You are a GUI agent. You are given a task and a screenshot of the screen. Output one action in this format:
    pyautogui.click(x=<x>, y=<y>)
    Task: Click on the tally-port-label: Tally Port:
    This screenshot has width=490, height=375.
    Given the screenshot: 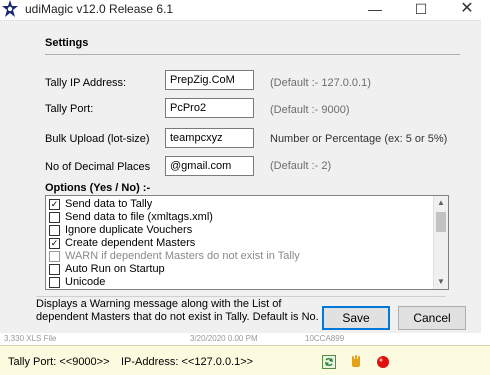 What is the action you would take?
    pyautogui.click(x=69, y=109)
    